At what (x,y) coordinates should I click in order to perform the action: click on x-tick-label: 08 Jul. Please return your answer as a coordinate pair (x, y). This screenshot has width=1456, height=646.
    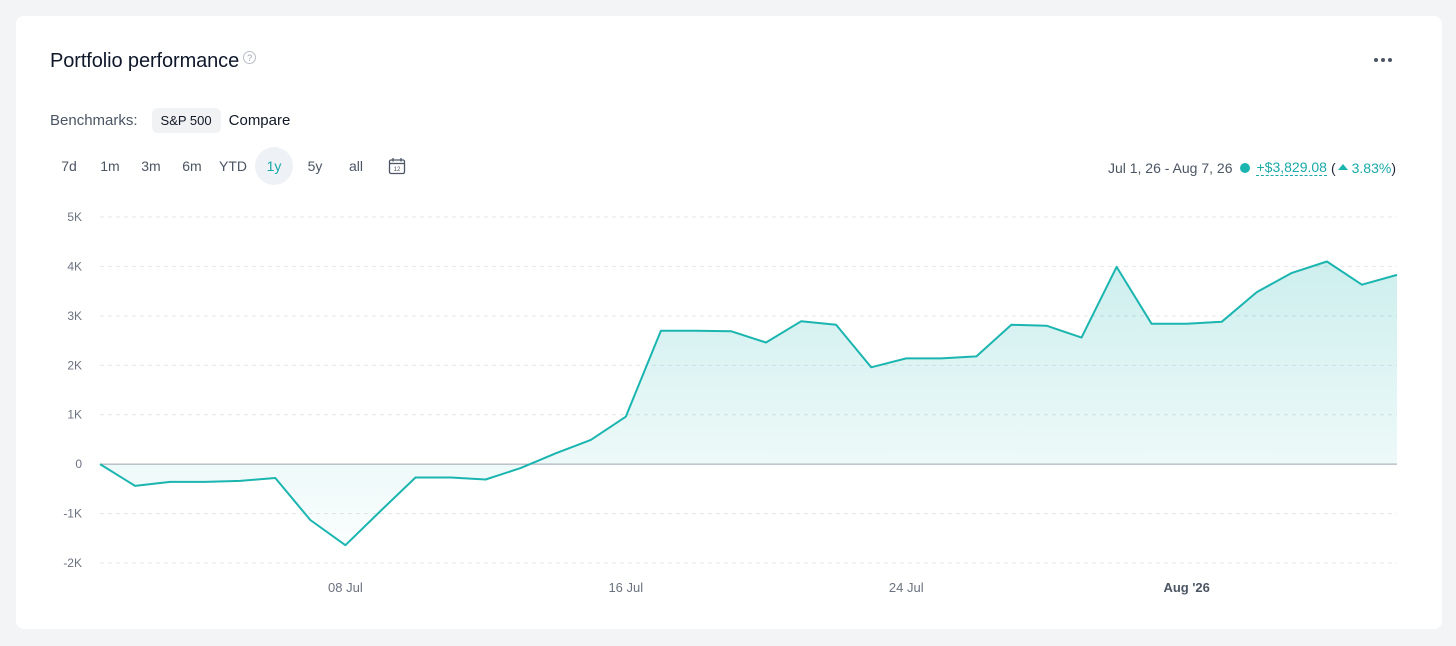
    Looking at the image, I should click on (345, 587).